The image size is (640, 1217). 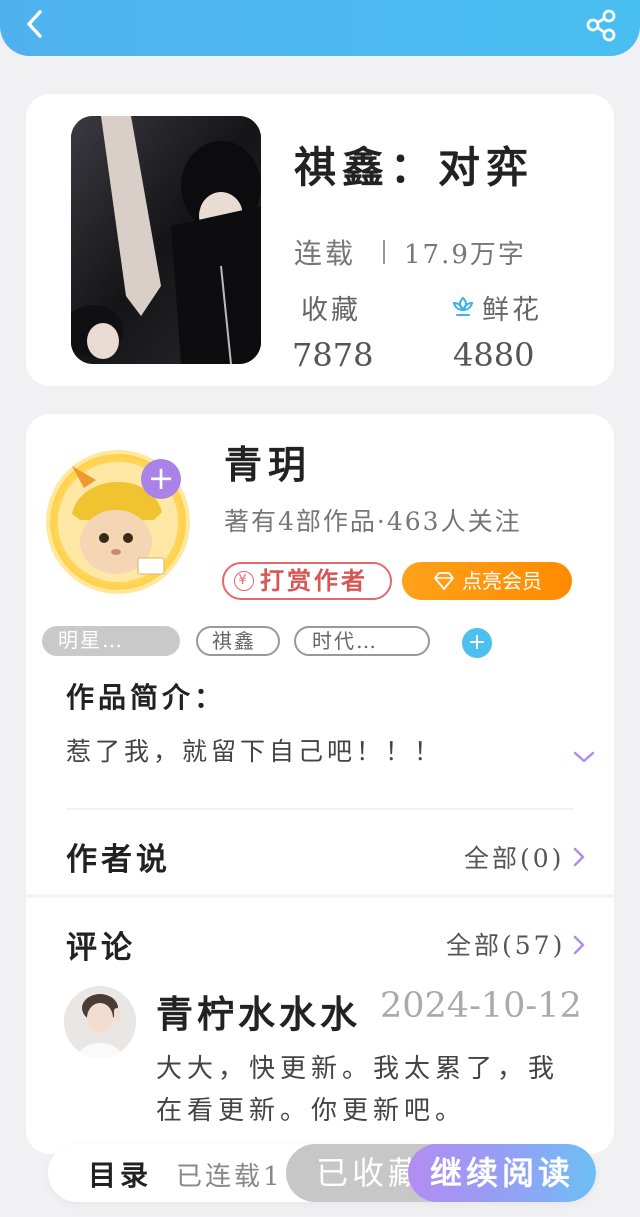 What do you see at coordinates (358, 1090) in the screenshot?
I see `comment-text: 大大，快更新。我太累了，我在看更新。你更新吧。` at bounding box center [358, 1090].